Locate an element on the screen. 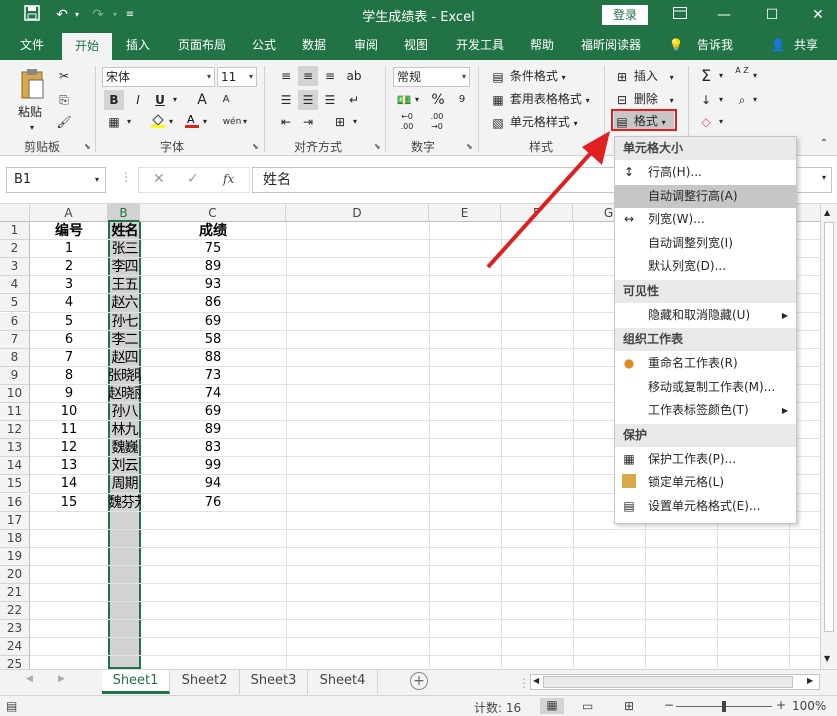 The image size is (837, 716). row-header: 20 is located at coordinates (15, 574).